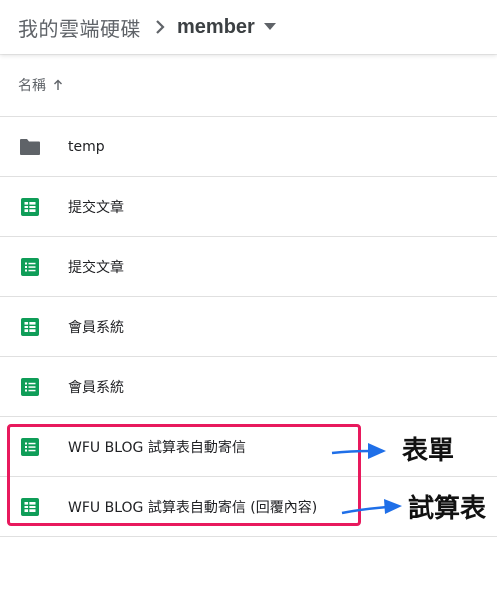 The width and height of the screenshot is (497, 593). What do you see at coordinates (248, 147) in the screenshot?
I see `file-row-temp: temp` at bounding box center [248, 147].